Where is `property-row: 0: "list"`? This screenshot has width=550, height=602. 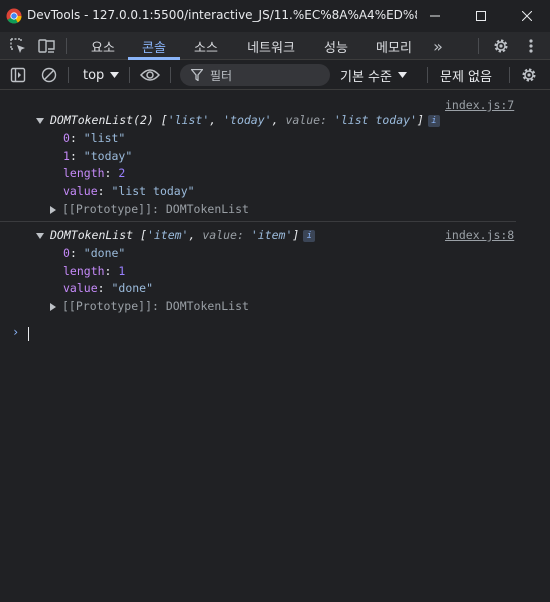 property-row: 0: "list" is located at coordinates (94, 138).